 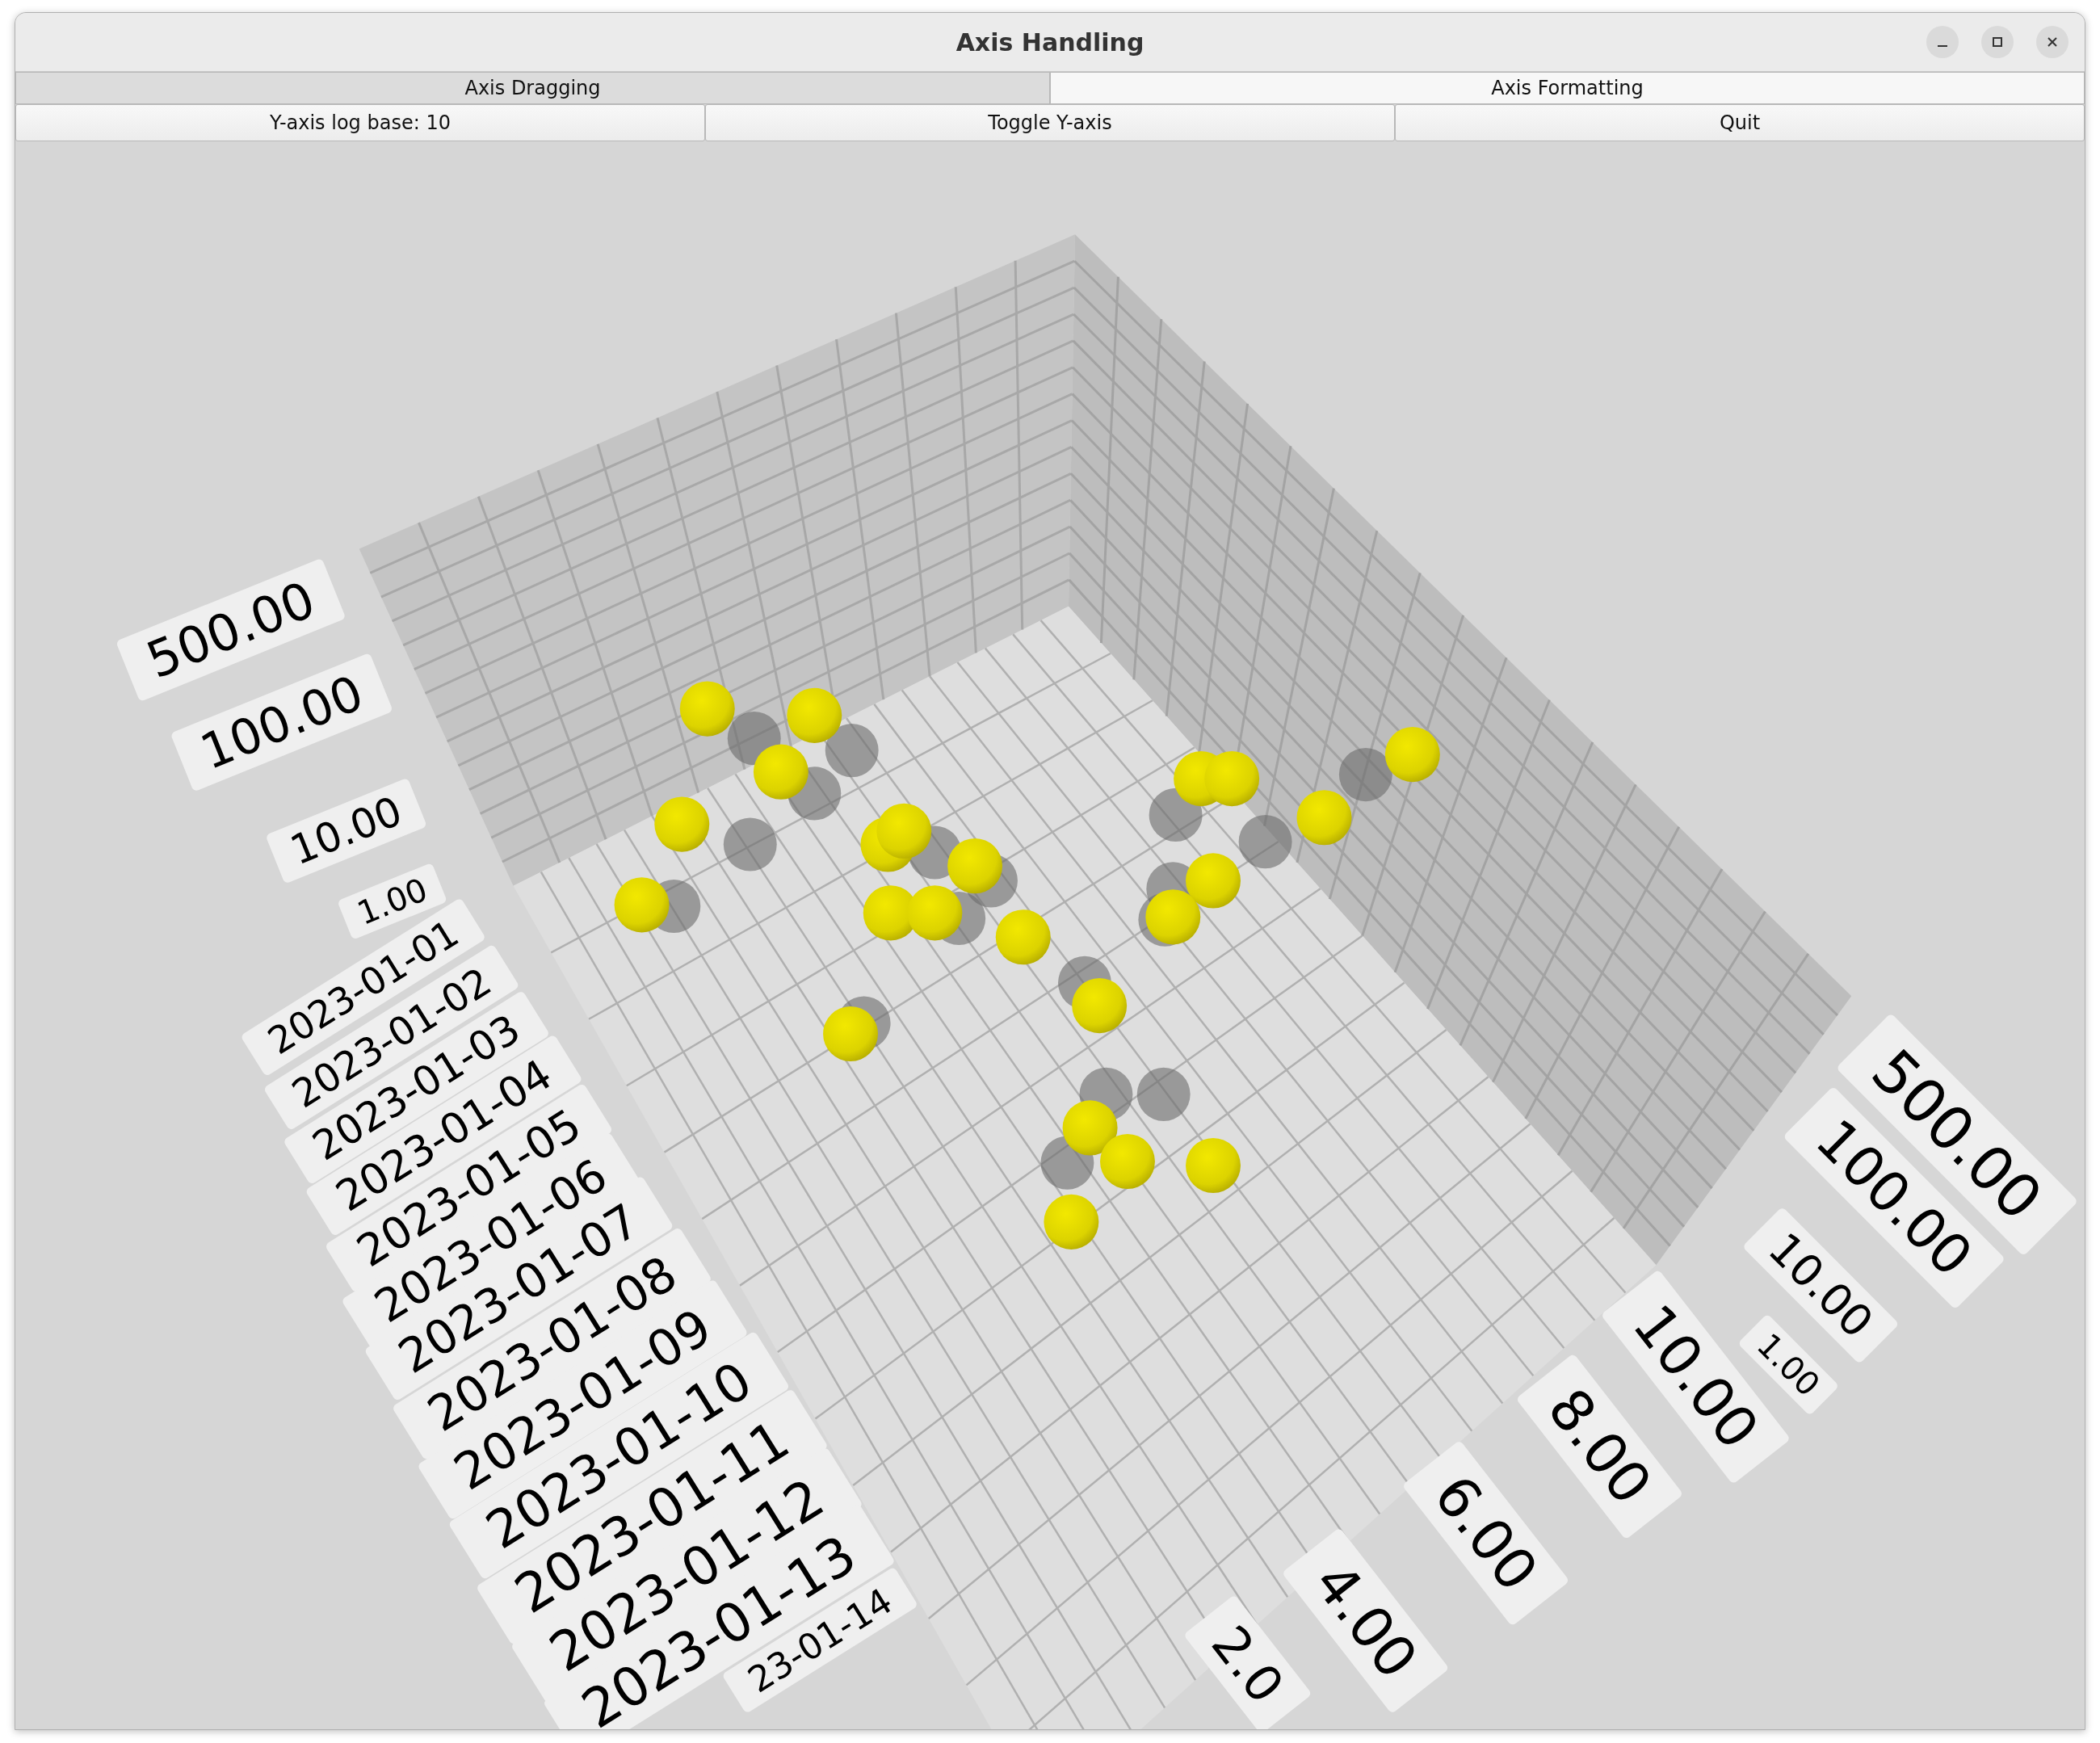 What do you see at coordinates (1942, 46) in the screenshot?
I see `minimize-icon` at bounding box center [1942, 46].